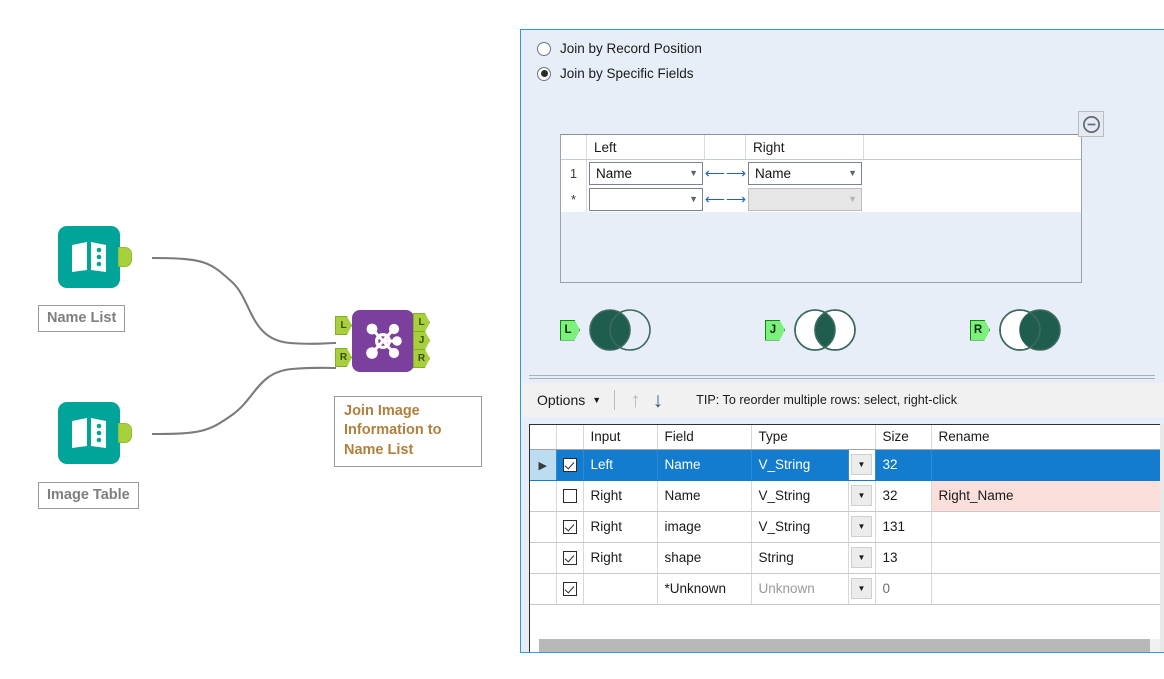  What do you see at coordinates (382, 341) in the screenshot?
I see `tool-join: L R L J R` at bounding box center [382, 341].